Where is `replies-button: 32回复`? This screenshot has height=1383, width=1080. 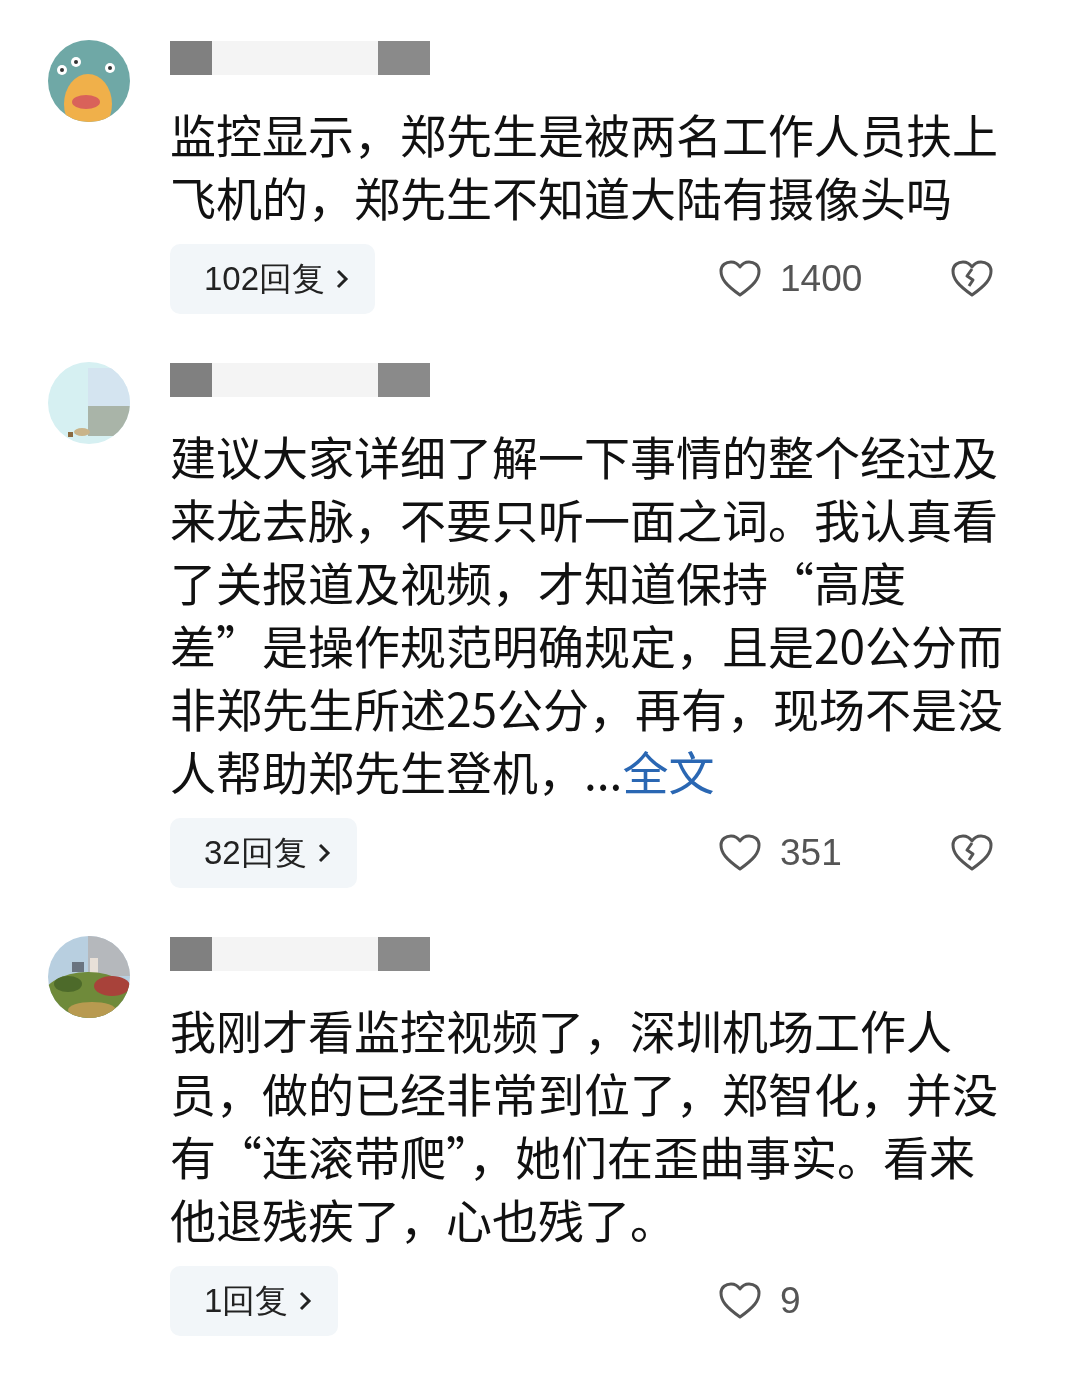 replies-button: 32回复 is located at coordinates (263, 853).